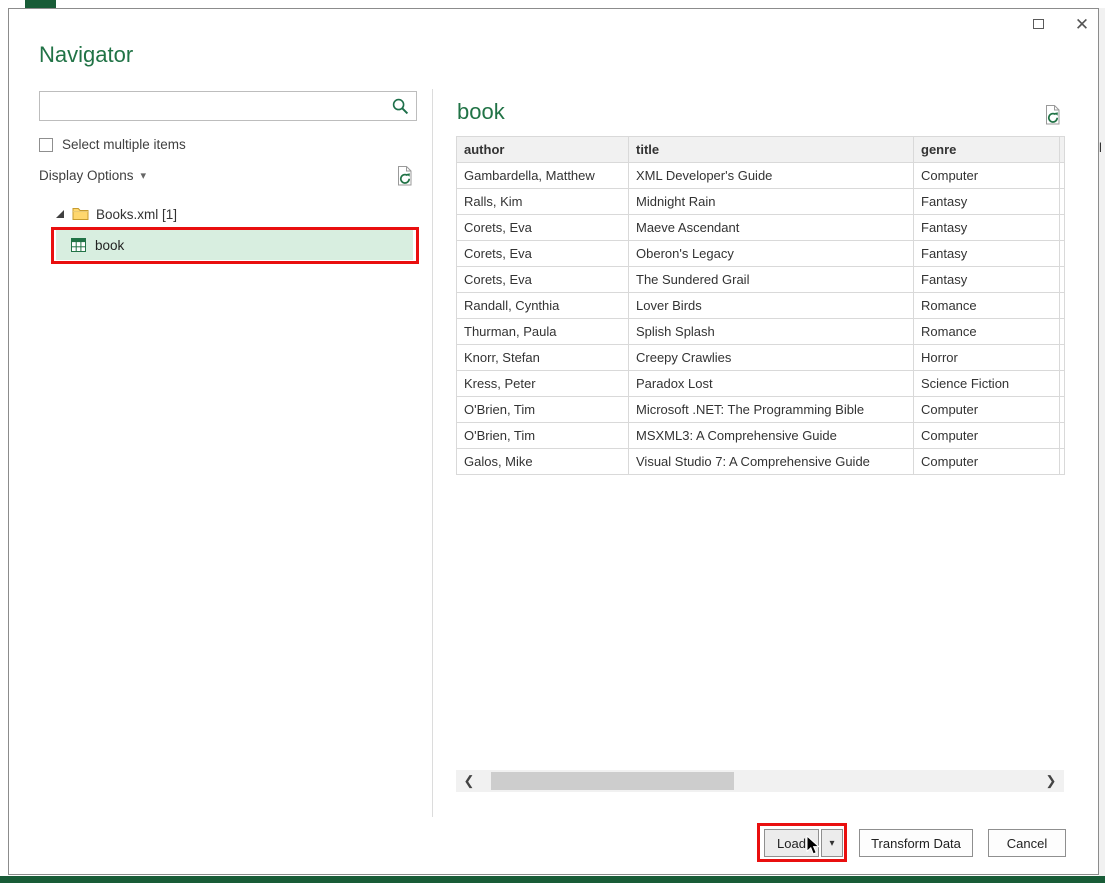  I want to click on maximize-button, so click(1038, 24).